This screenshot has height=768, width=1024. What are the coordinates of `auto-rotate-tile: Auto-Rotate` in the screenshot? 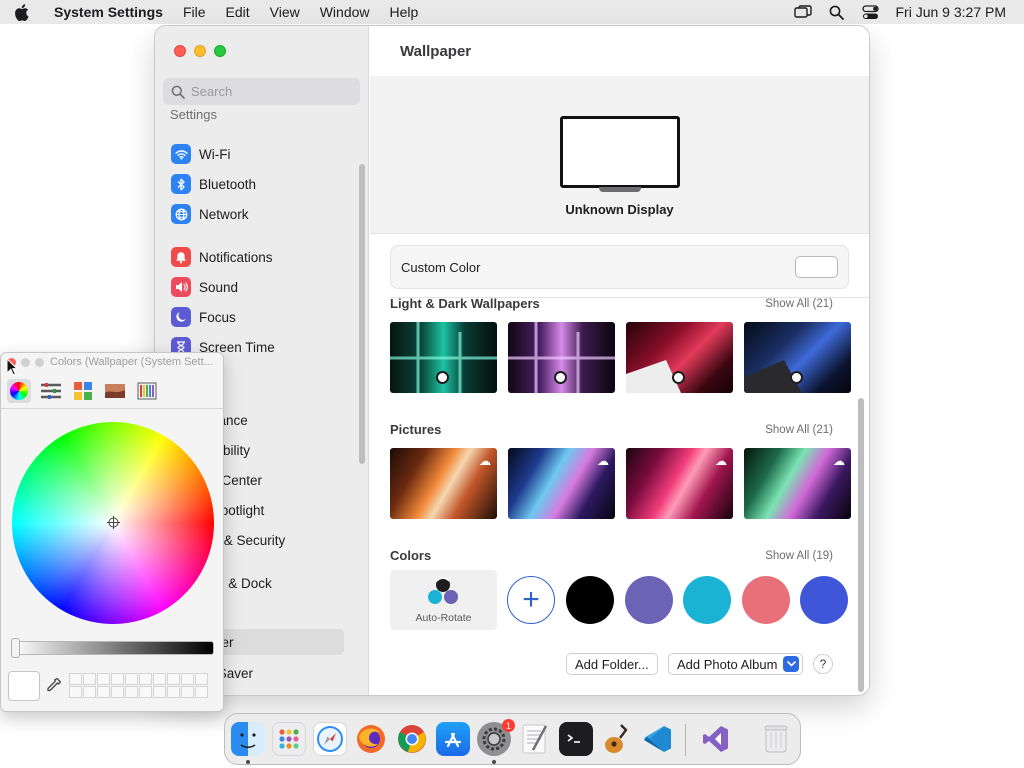 It's located at (443, 600).